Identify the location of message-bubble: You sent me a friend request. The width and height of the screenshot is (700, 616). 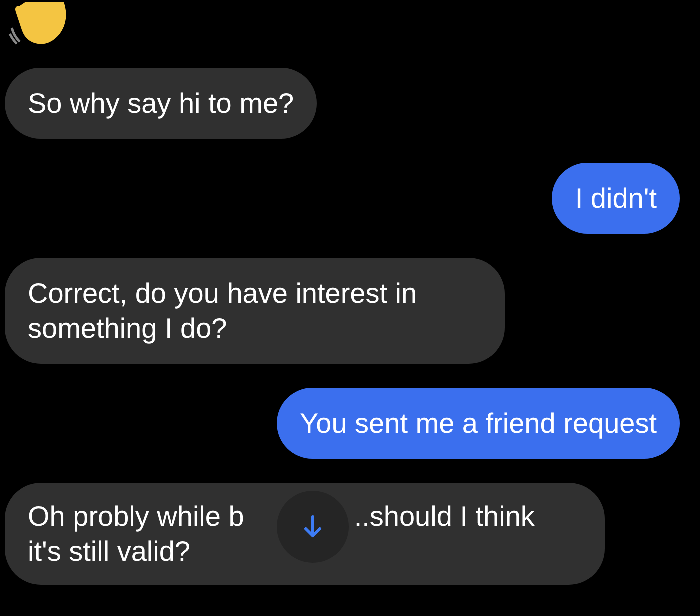
(478, 423).